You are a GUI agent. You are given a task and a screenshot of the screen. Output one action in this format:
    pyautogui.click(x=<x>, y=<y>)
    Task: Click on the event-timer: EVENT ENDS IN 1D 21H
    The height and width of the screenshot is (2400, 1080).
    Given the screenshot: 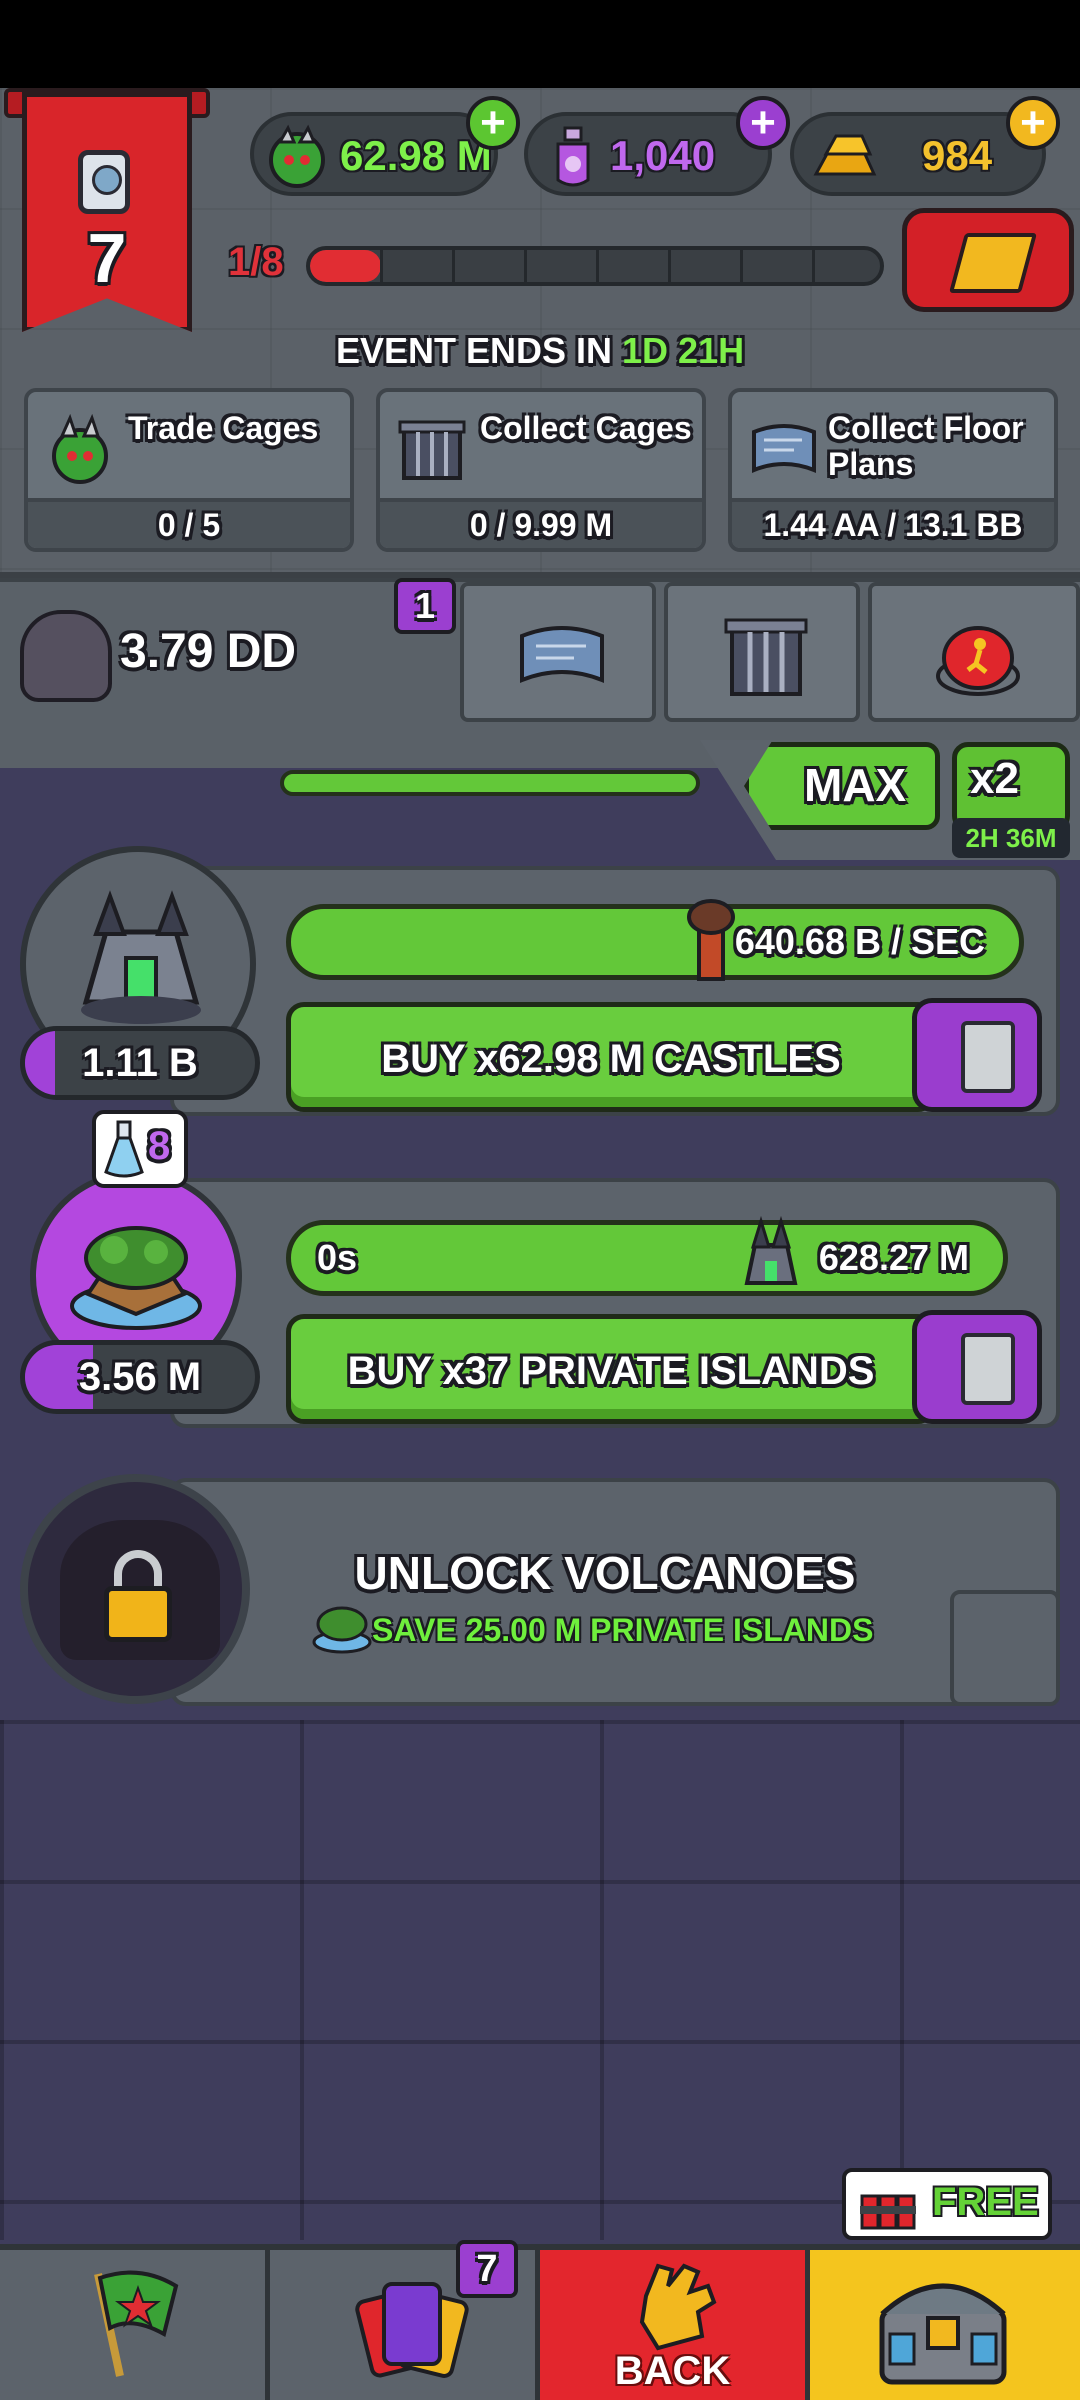 What is the action you would take?
    pyautogui.click(x=540, y=351)
    